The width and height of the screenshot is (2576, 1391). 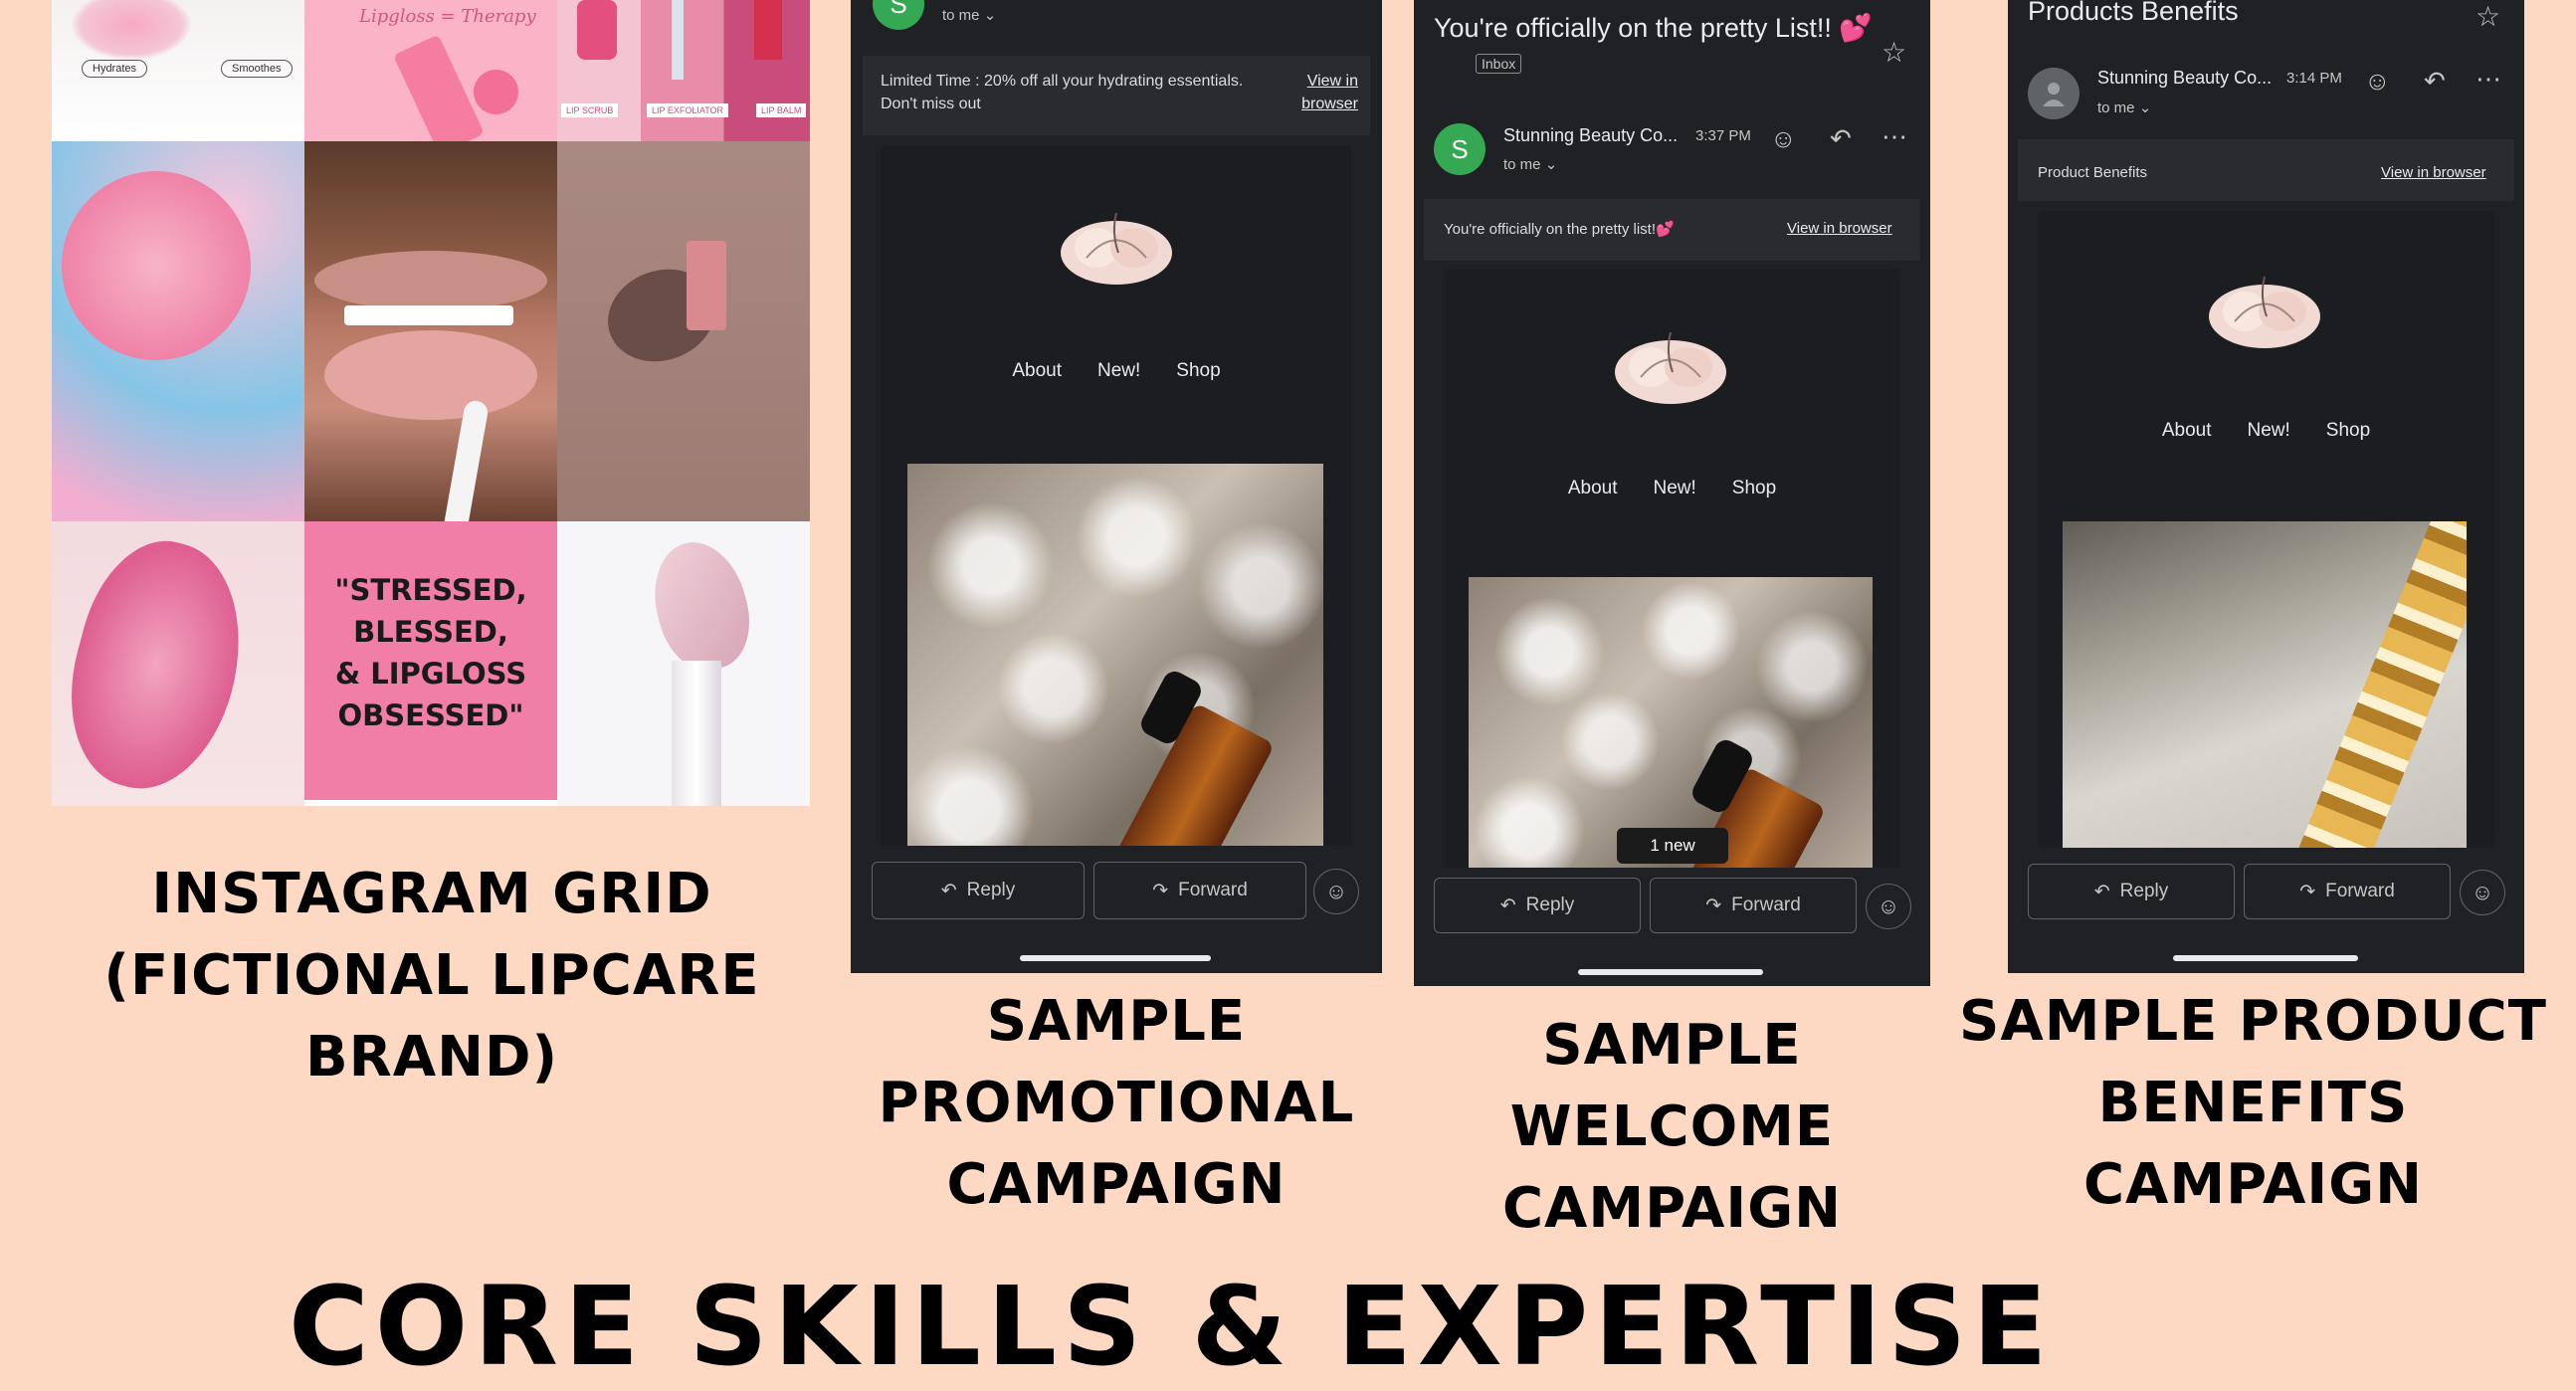 What do you see at coordinates (1723, 136) in the screenshot?
I see `email-time: 3:37 PM` at bounding box center [1723, 136].